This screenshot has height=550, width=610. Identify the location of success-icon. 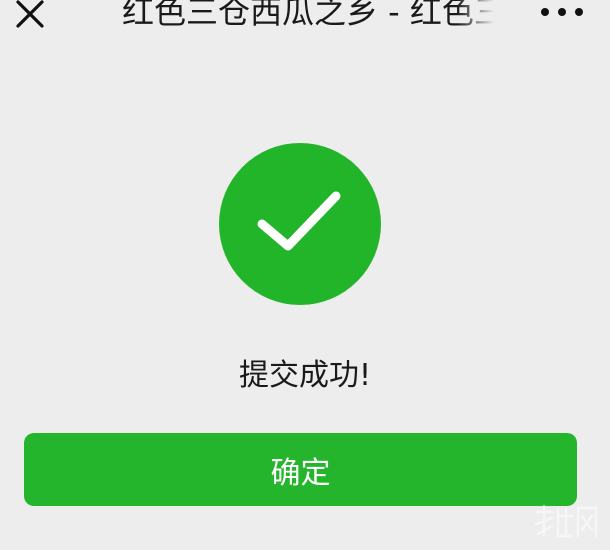
(300, 224).